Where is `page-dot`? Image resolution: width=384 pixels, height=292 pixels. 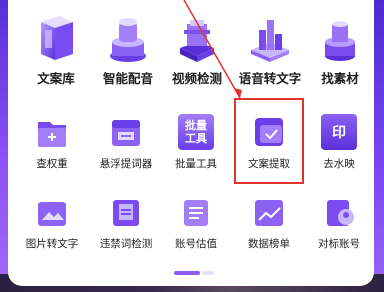 page-dot is located at coordinates (208, 273).